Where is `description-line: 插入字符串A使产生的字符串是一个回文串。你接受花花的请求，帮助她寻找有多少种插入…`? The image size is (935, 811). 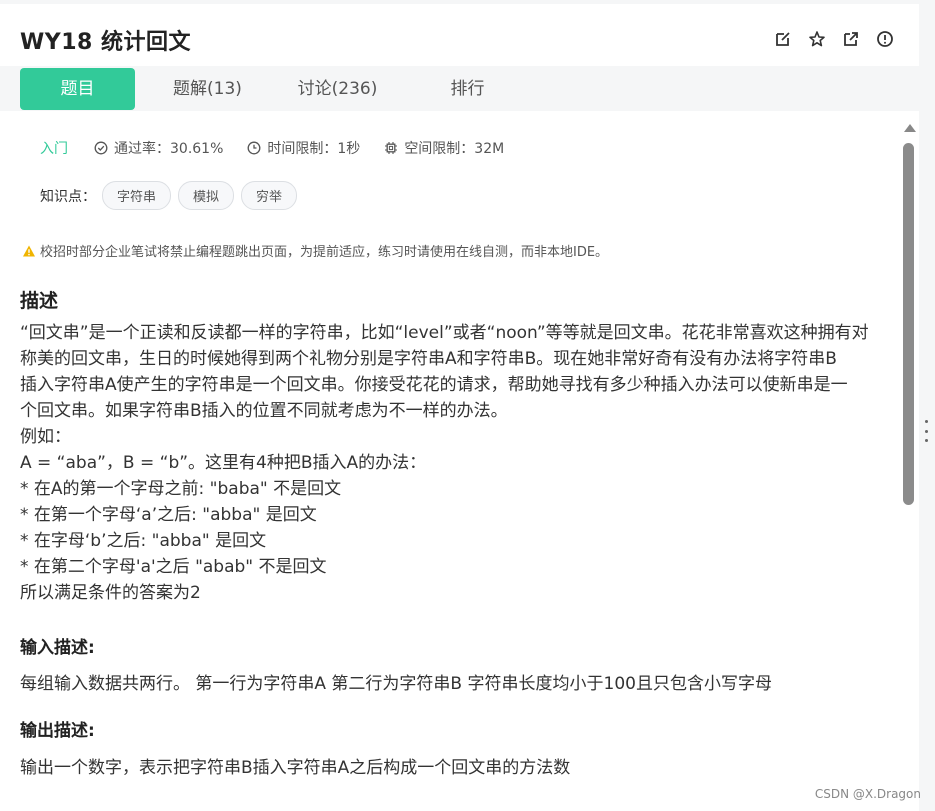 description-line: 插入字符串A使产生的字符串是一个回文串。你接受花花的请求，帮助她寻找有多少种插入… is located at coordinates (434, 385).